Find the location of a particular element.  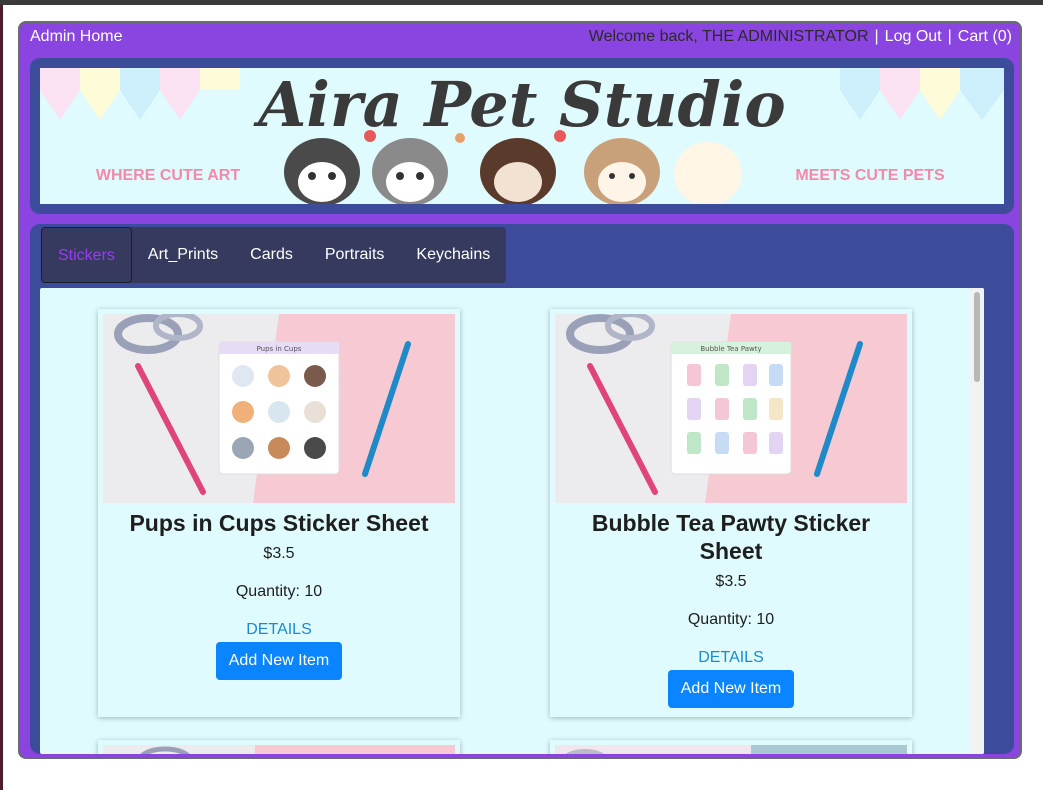

tab-keychains: Keychains is located at coordinates (453, 255).